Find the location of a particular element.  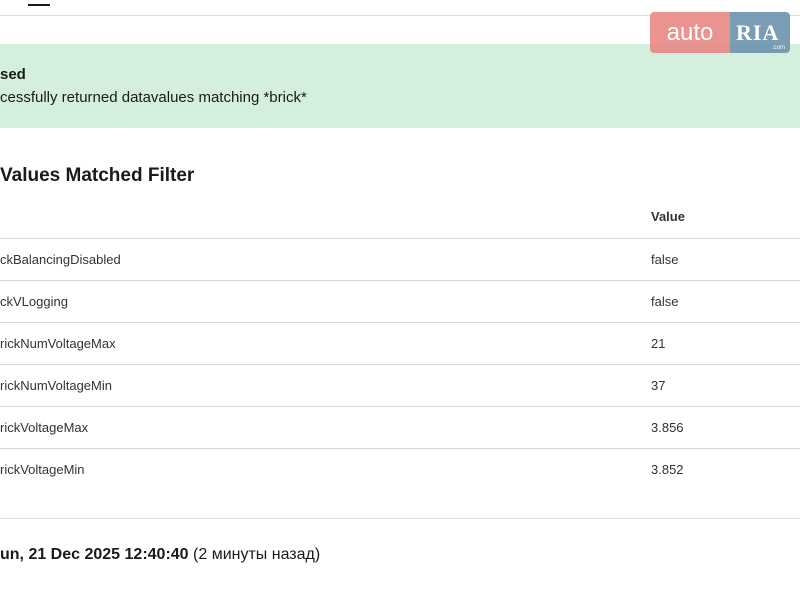

alert-title: sed is located at coordinates (13, 74).